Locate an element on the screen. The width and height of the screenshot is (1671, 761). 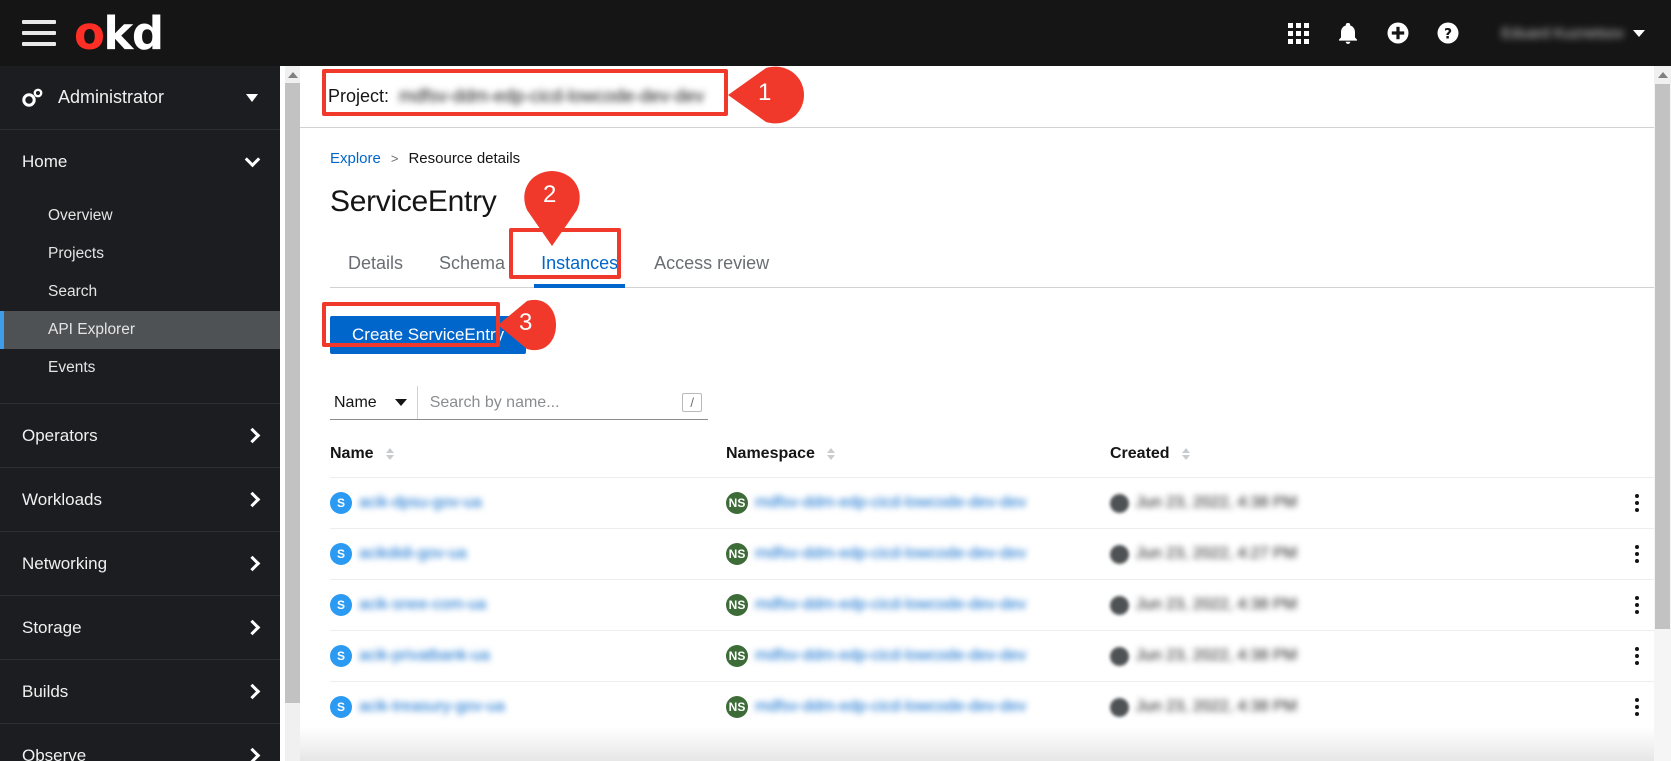
create-serviceentry-button: Create ServiceEntry is located at coordinates (428, 335).